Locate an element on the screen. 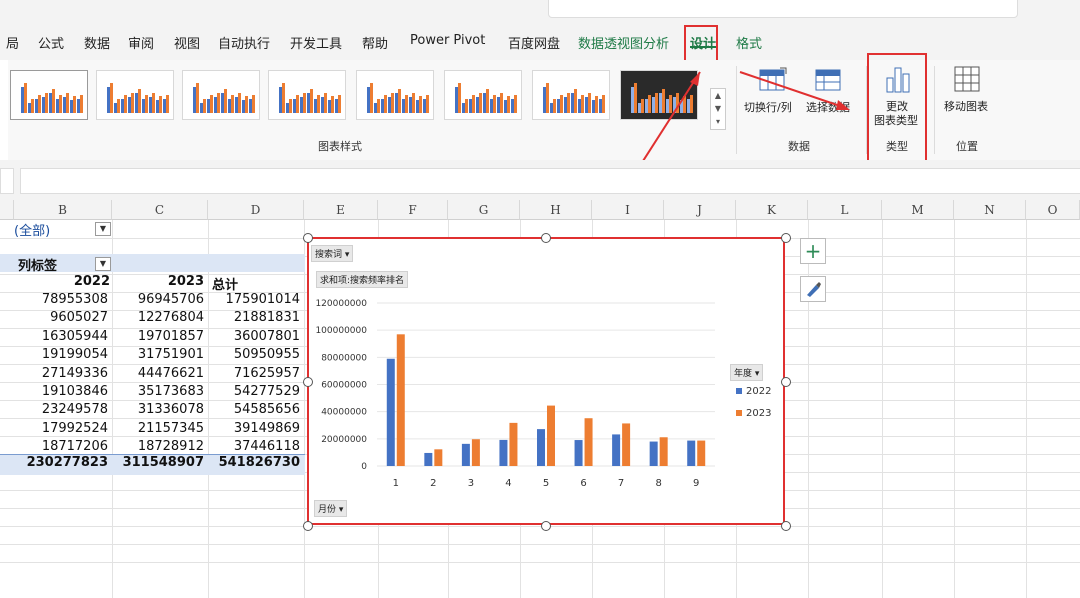  pivot-cell: 18717206 is located at coordinates (58, 446).